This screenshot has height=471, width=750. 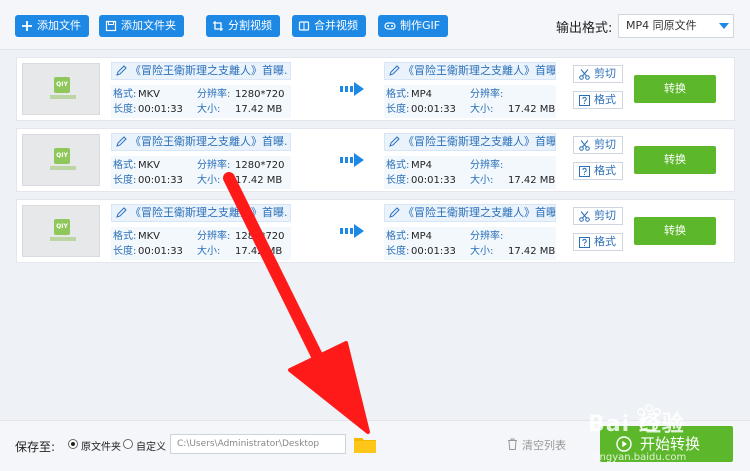 I want to click on source-info: 格式: MKV 分辨率: 1280*720 长度: 00:01:33 大小: 17.42 MB, so click(x=201, y=243).